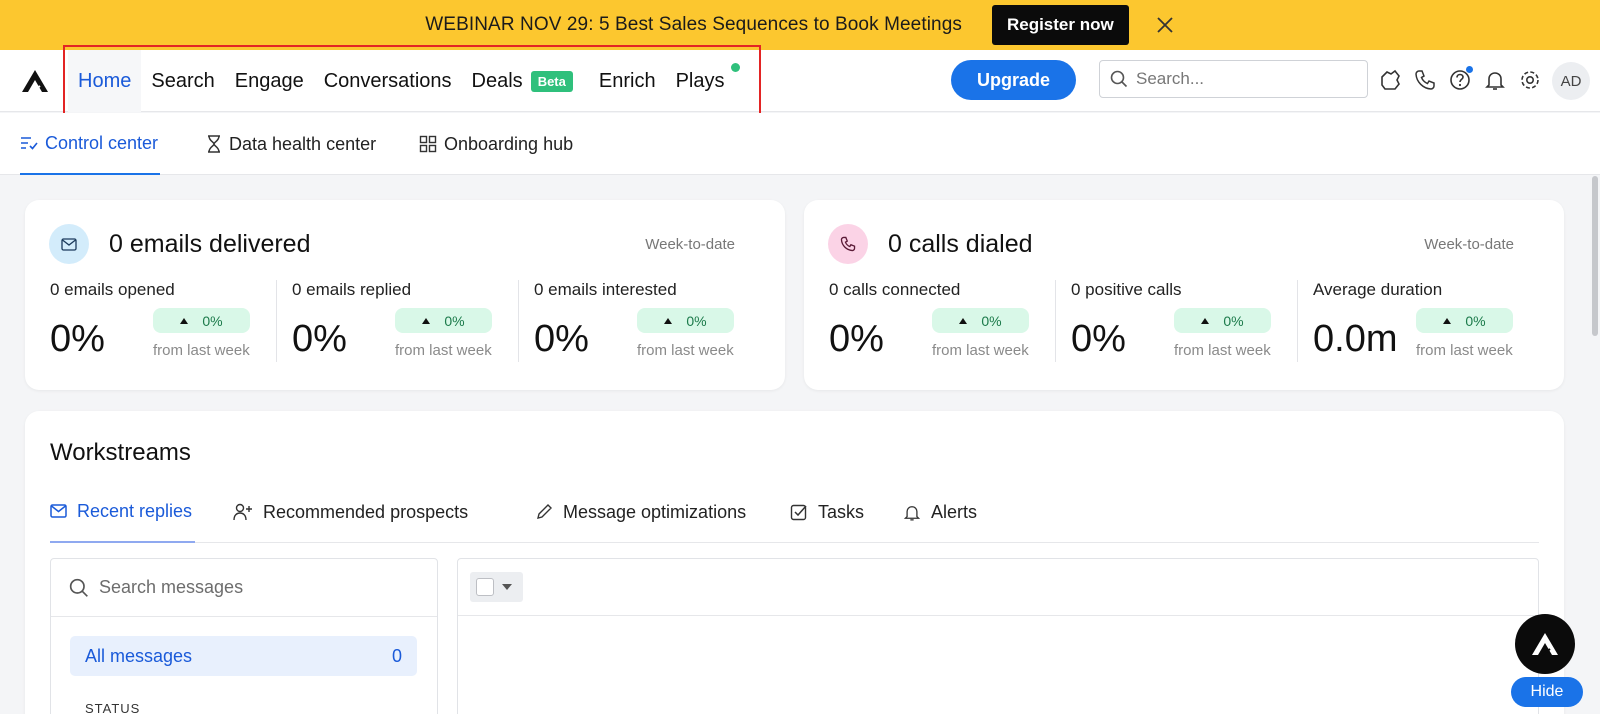 This screenshot has height=714, width=1600. I want to click on nav-label: Search, so click(183, 80).